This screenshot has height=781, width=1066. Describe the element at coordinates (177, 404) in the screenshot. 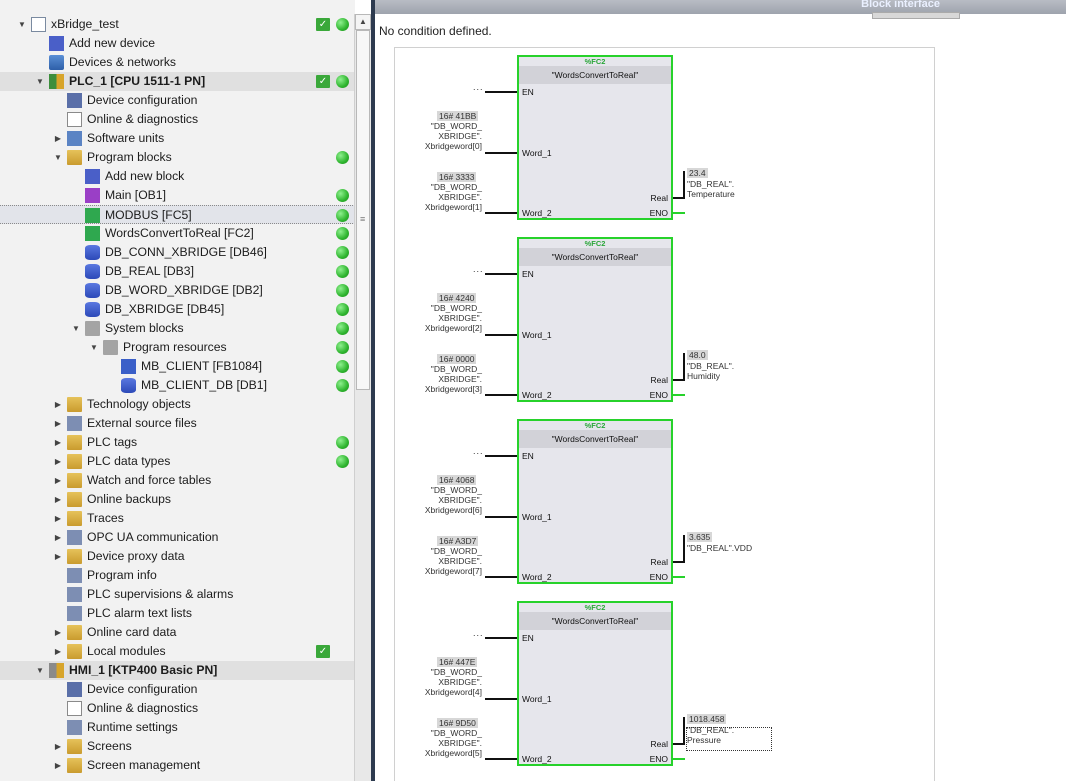

I see `tree-item: ▶ Technology objects` at that location.